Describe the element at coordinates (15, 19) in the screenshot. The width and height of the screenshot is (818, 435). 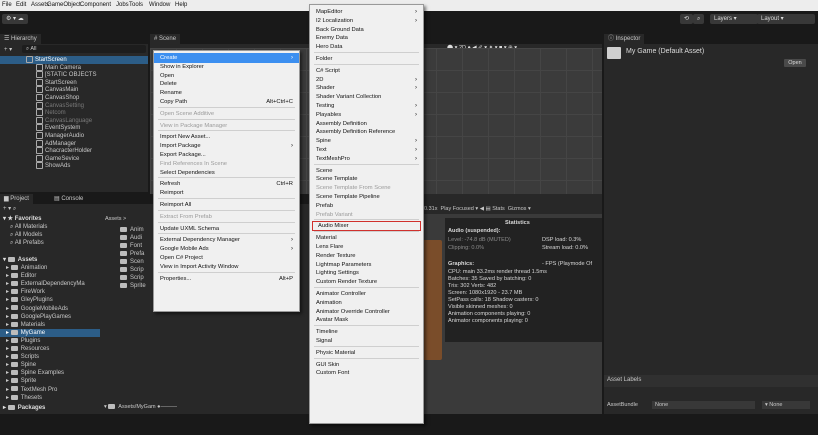
I see `account-button: ⚙ ▾ ☁` at that location.